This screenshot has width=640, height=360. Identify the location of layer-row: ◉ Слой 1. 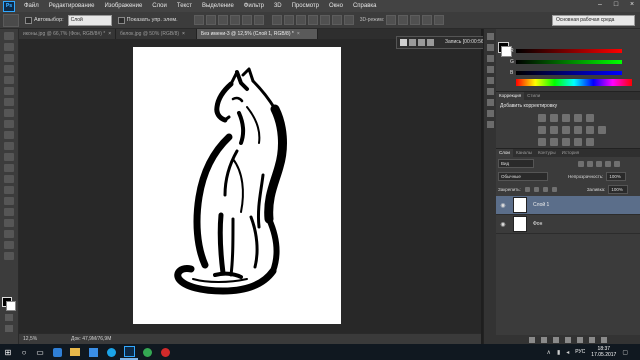
(568, 205).